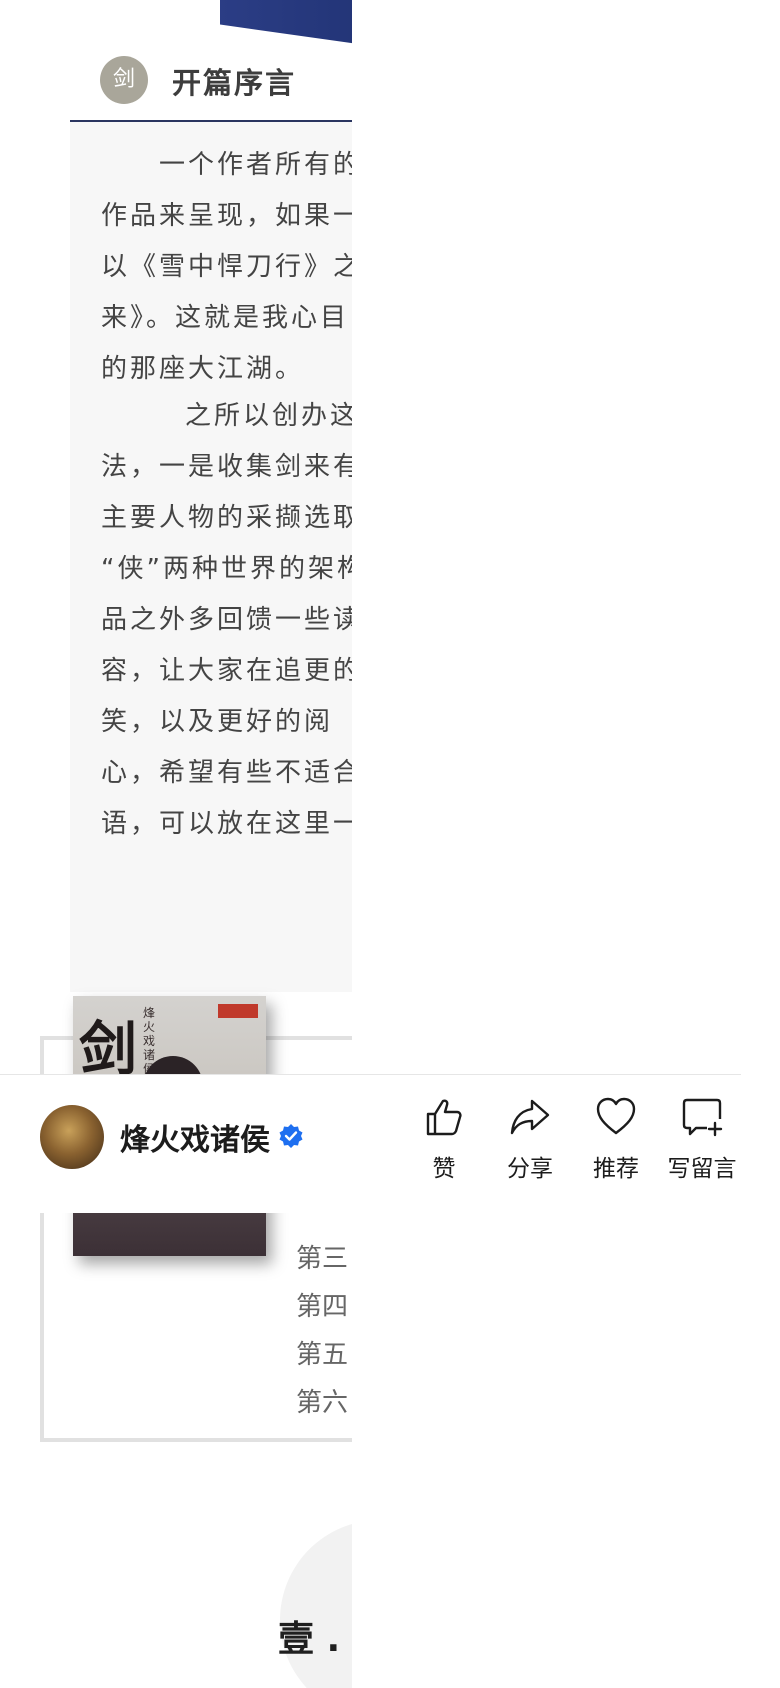 The height and width of the screenshot is (1688, 780). What do you see at coordinates (124, 80) in the screenshot?
I see `section-badge: 剑` at bounding box center [124, 80].